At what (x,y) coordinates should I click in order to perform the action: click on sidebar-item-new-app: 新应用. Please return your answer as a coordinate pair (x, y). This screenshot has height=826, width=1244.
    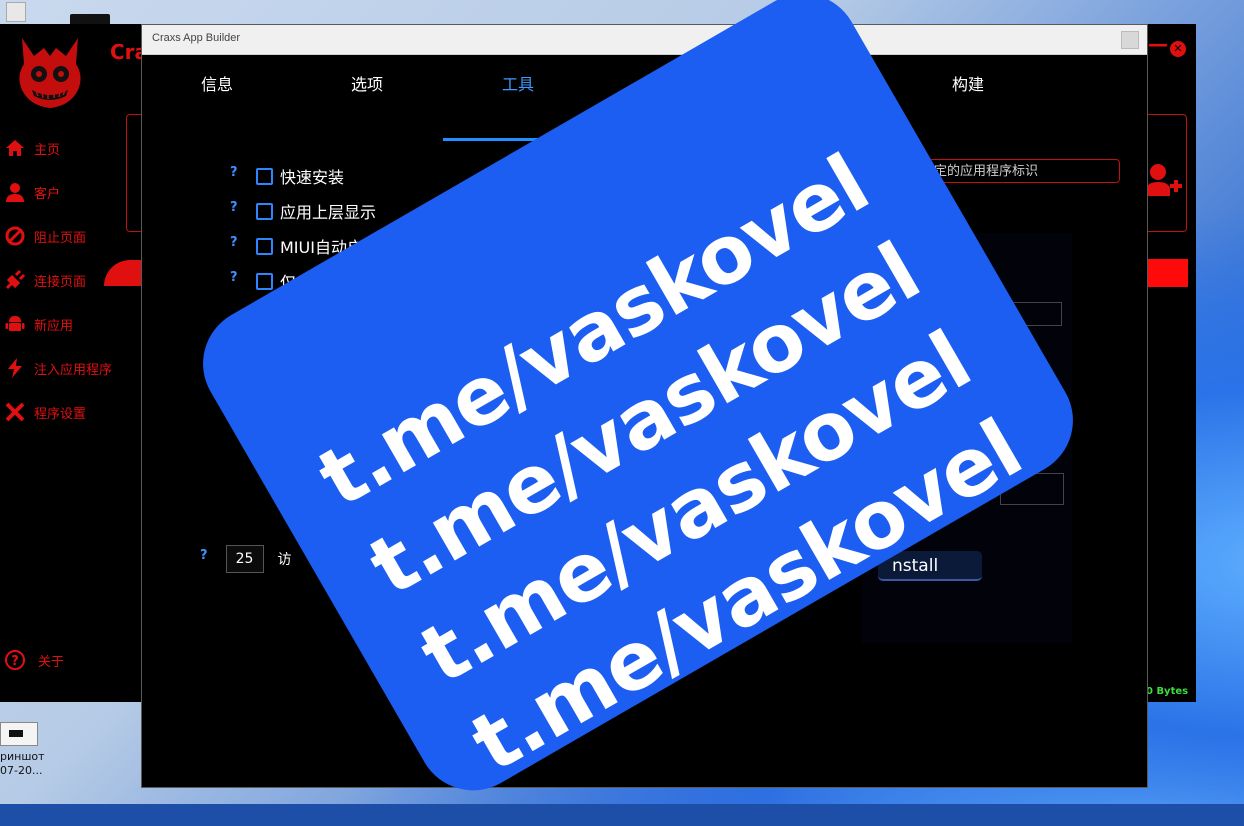
    Looking at the image, I should click on (38, 324).